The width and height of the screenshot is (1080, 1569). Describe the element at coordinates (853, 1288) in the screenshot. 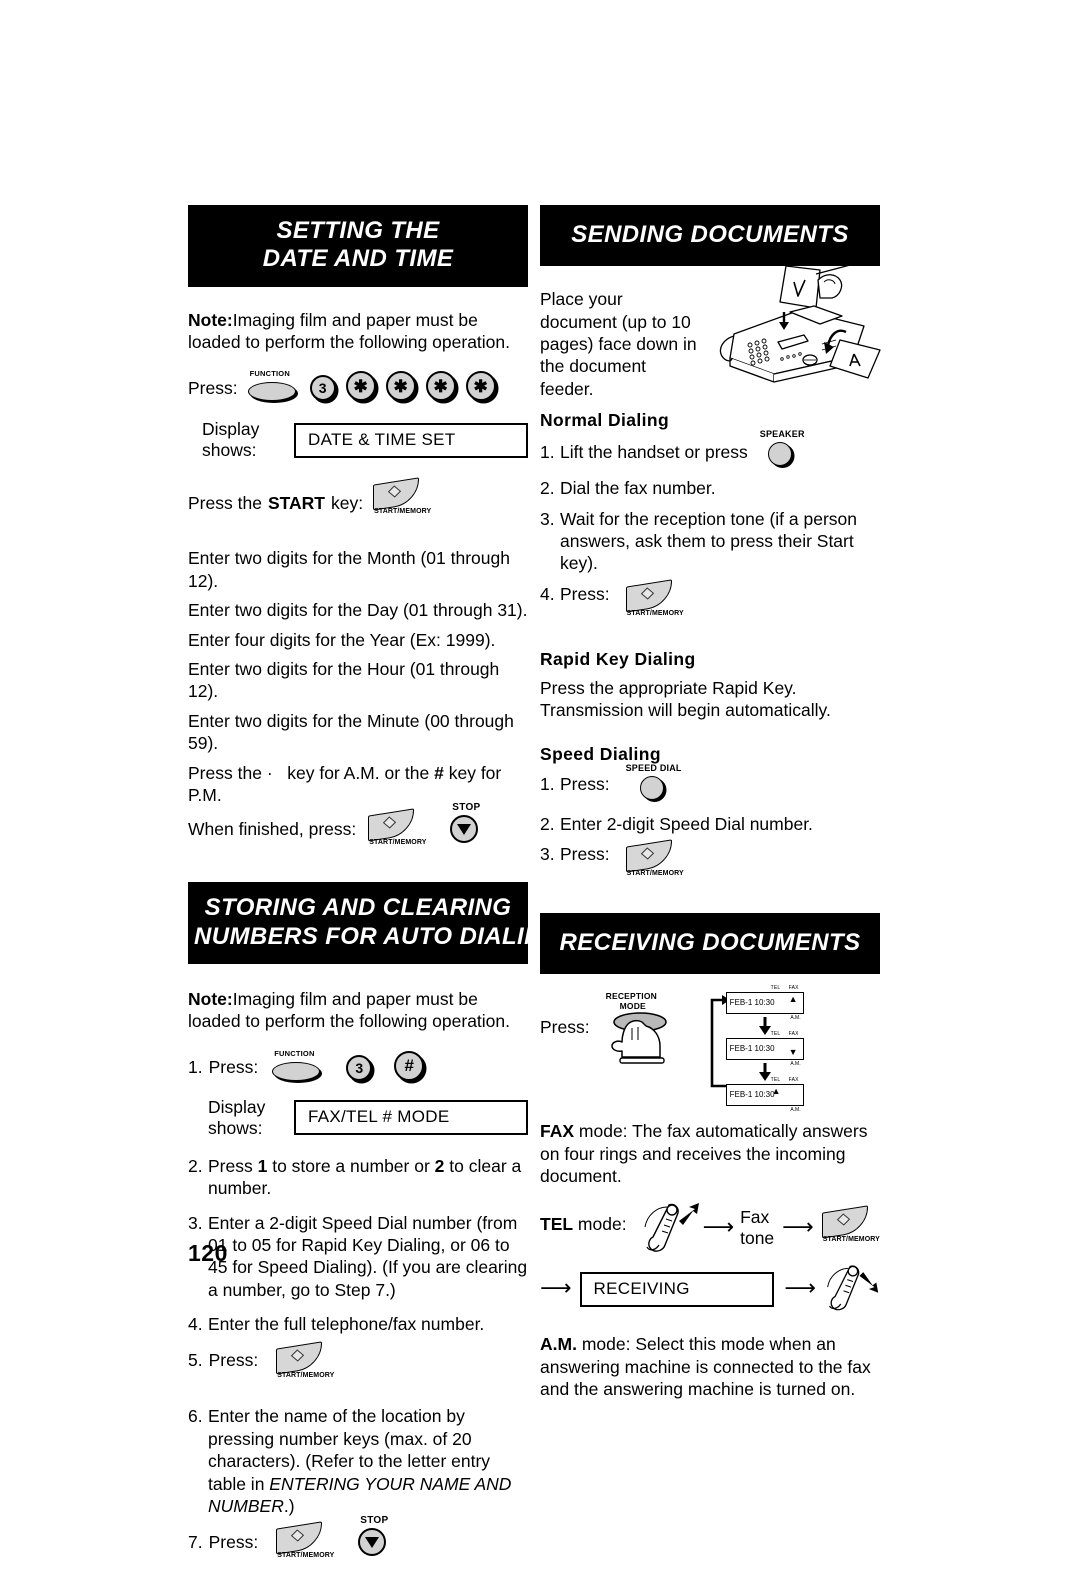

I see `handset-hang-up-icon` at that location.